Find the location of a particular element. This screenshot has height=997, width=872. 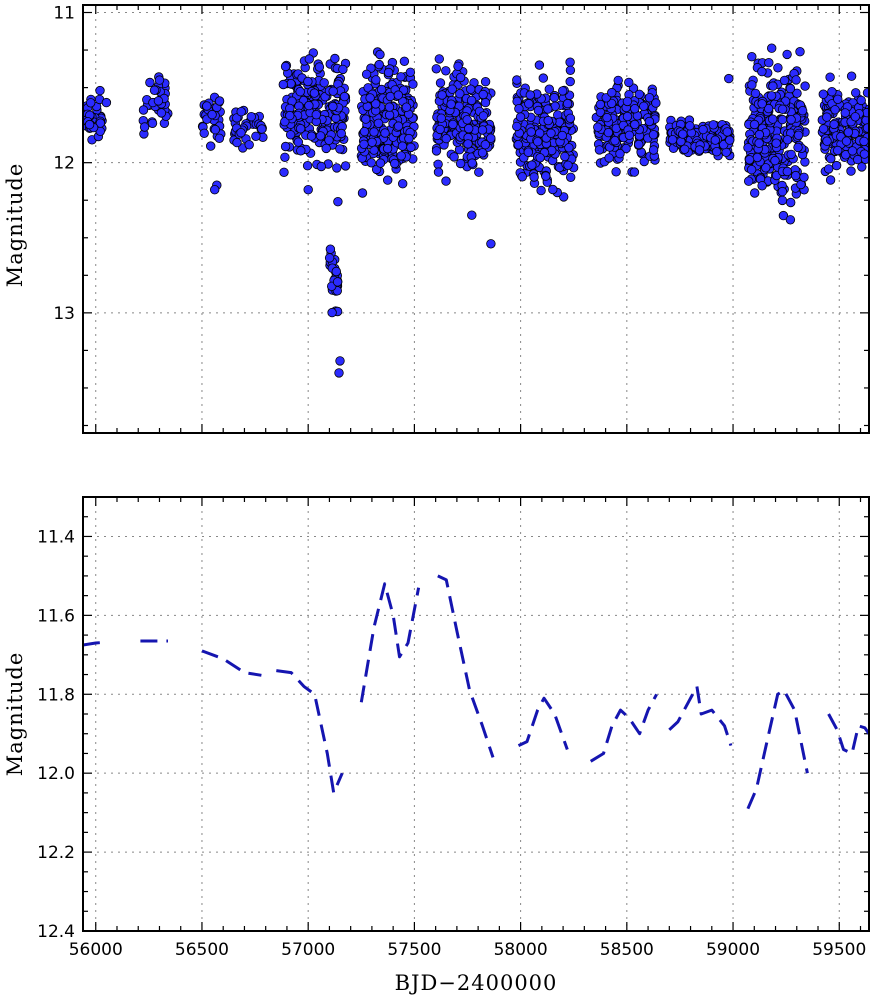

x-axis-label: BJD−2400000 is located at coordinates (476, 983).